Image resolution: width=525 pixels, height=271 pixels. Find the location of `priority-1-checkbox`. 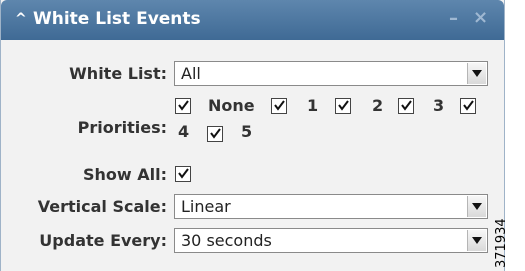

priority-1-checkbox is located at coordinates (279, 106).